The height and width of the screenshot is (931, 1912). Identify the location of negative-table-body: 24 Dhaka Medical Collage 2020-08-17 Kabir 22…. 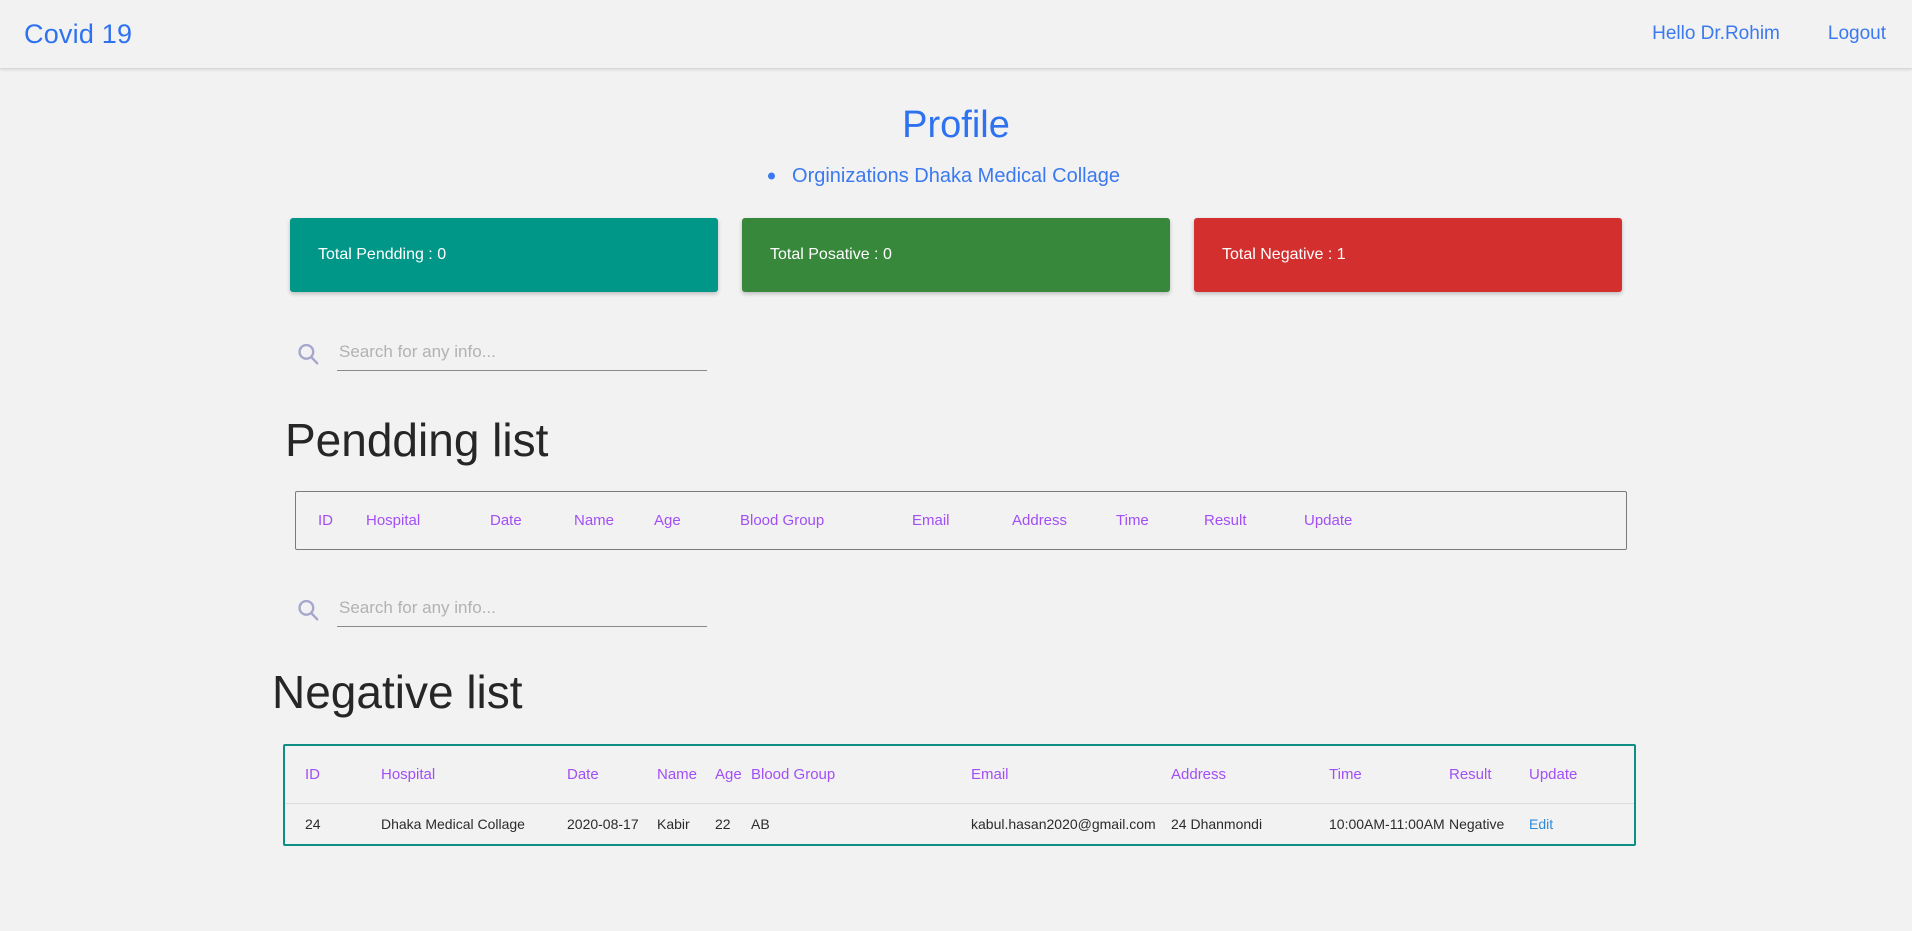
(959, 823).